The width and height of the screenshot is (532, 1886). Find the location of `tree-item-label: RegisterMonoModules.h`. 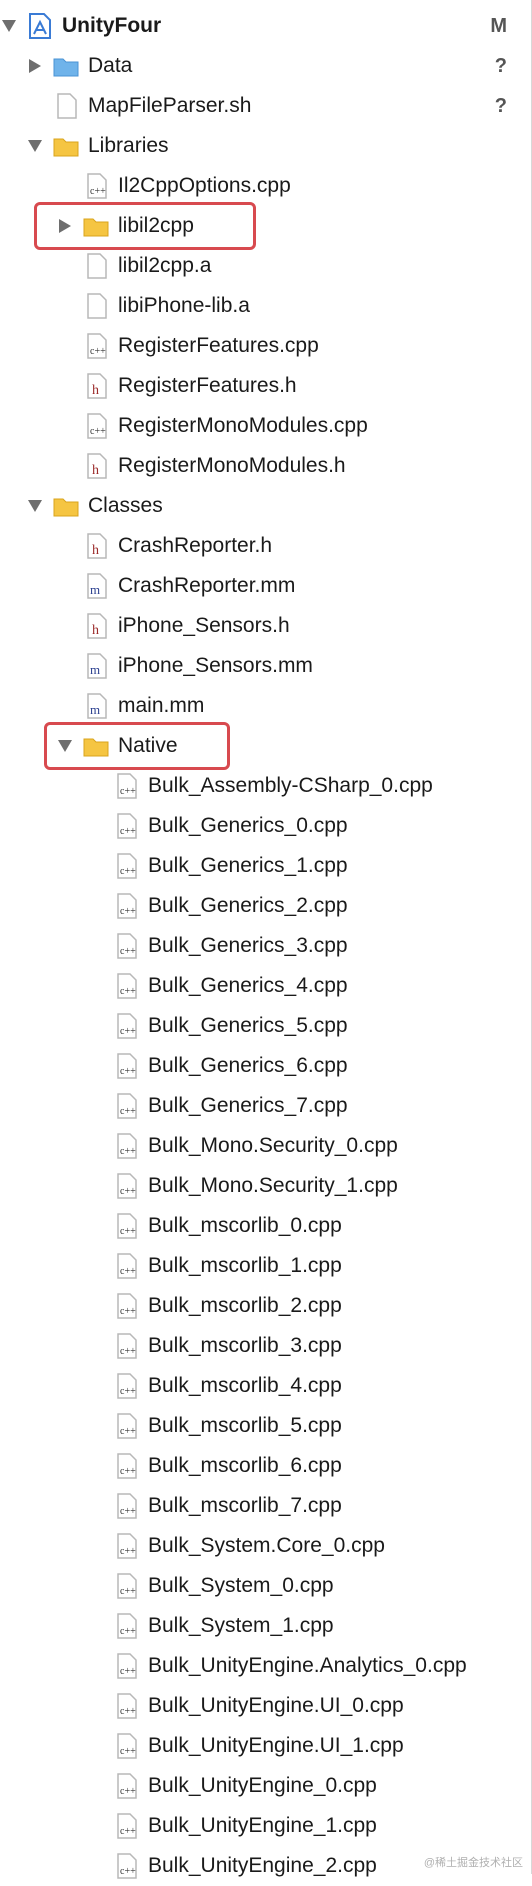

tree-item-label: RegisterMonoModules.h is located at coordinates (232, 465).